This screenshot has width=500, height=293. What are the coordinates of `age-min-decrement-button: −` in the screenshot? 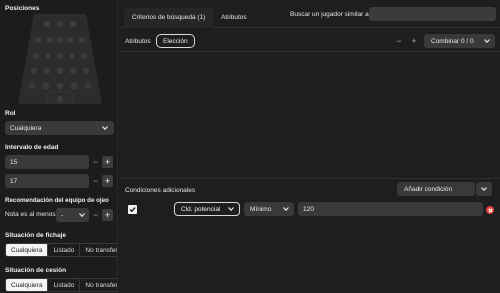 It's located at (95, 162).